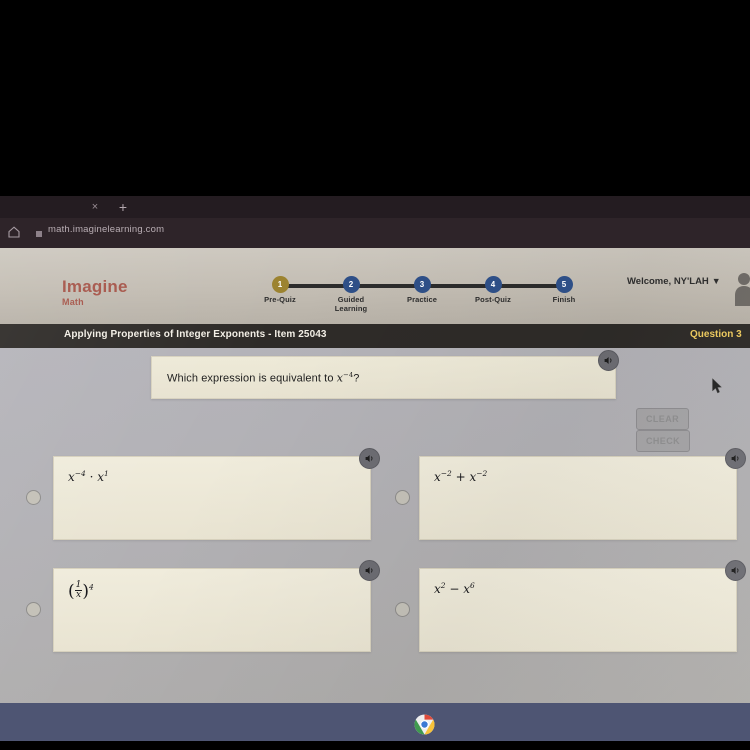 Image resolution: width=750 pixels, height=750 pixels. I want to click on stepper-dot-1: 1, so click(280, 284).